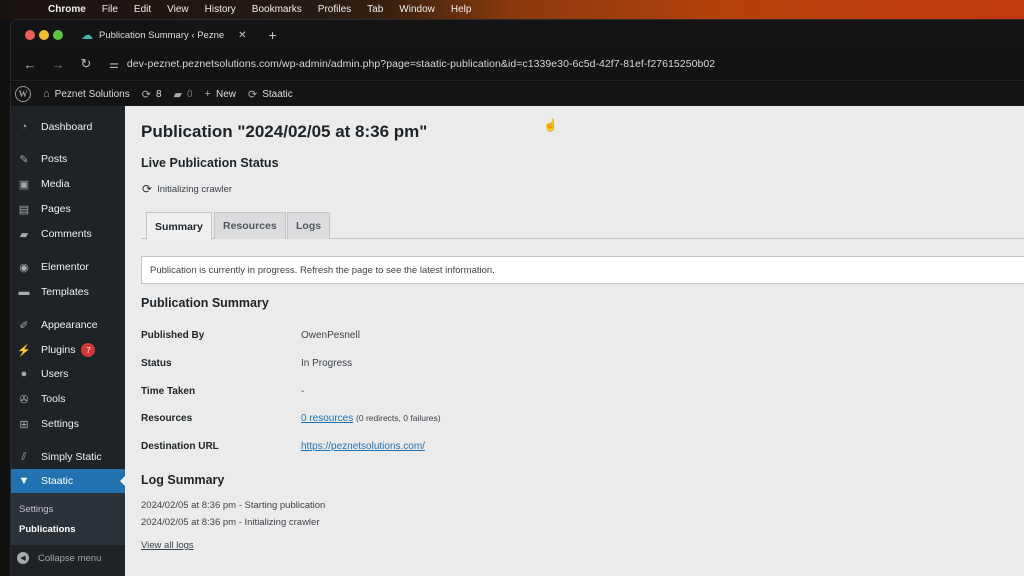 The height and width of the screenshot is (576, 1024). Describe the element at coordinates (87, 35) in the screenshot. I see `favicon-icon: ☁` at that location.